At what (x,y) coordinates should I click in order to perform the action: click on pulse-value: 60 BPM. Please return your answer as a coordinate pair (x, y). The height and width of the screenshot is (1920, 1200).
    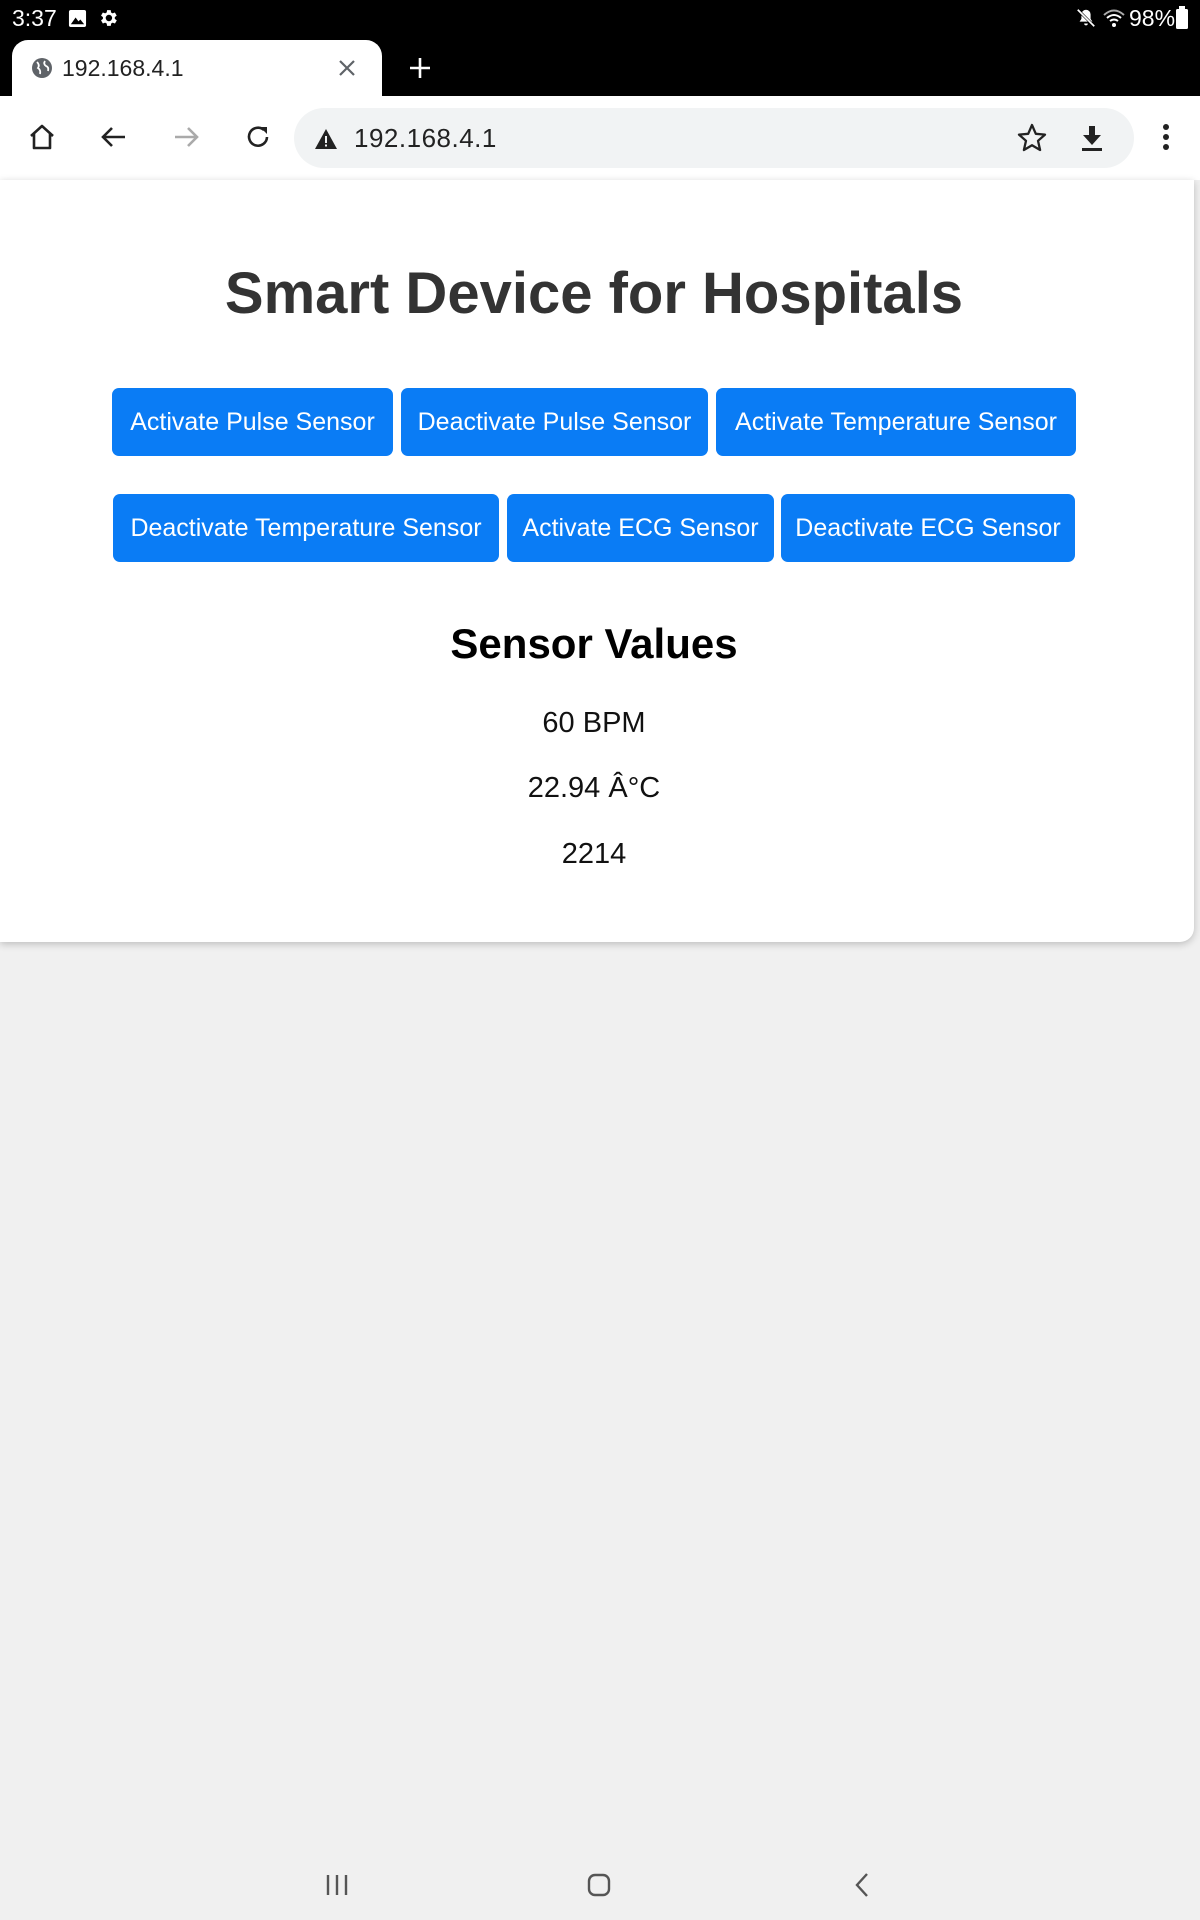
    Looking at the image, I should click on (594, 723).